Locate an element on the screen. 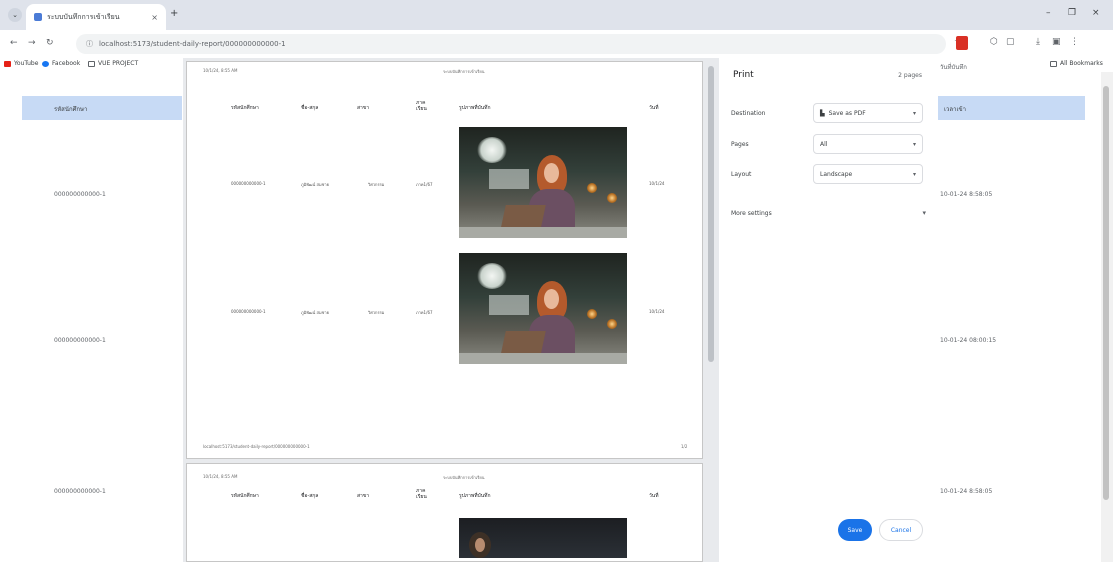 This screenshot has height=562, width=1113. youtube-icon is located at coordinates (7, 63).